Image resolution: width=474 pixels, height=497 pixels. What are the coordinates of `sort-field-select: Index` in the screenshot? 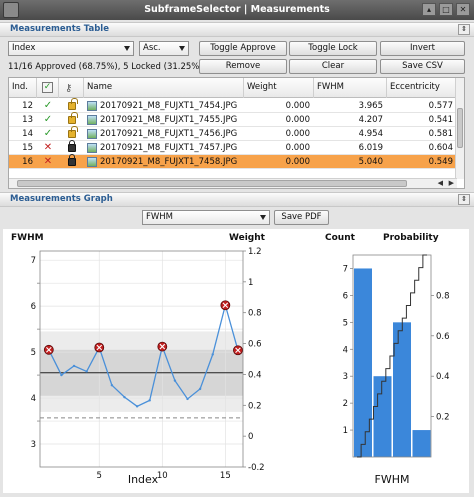 It's located at (71, 48).